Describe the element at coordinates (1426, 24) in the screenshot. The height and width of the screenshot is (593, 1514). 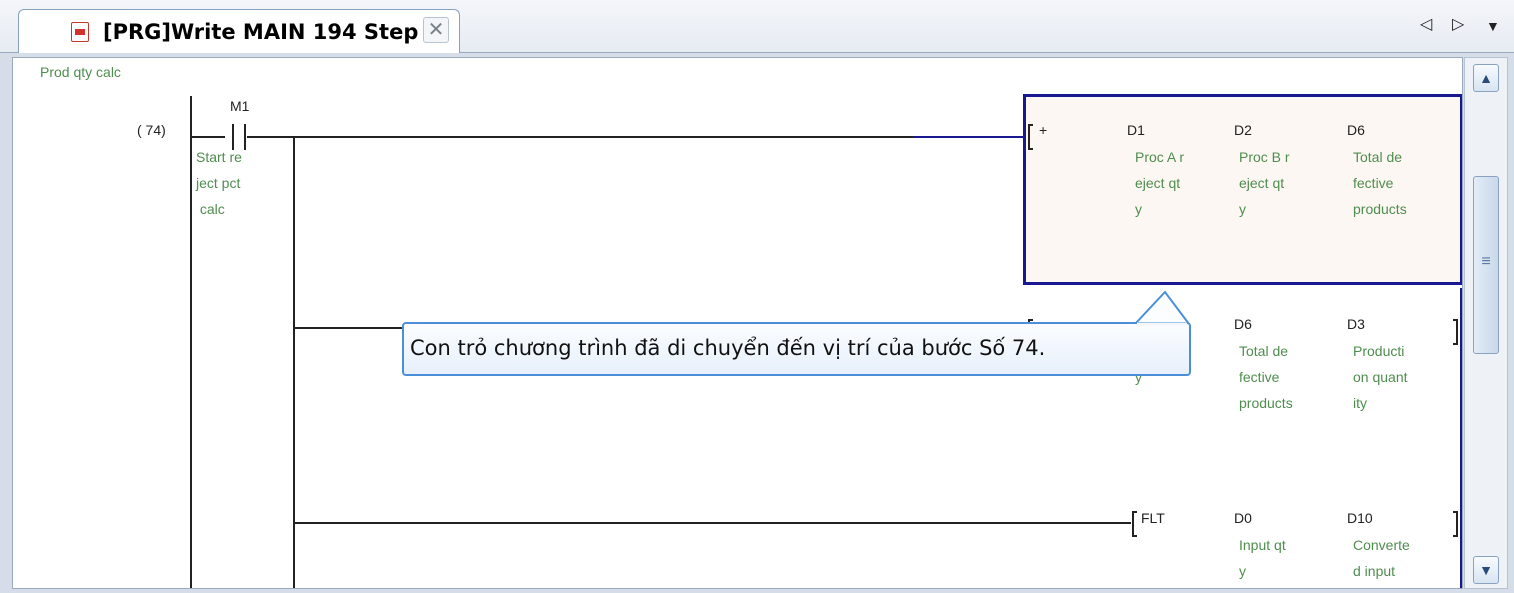
I see `scroll-left-icon: ◁` at that location.